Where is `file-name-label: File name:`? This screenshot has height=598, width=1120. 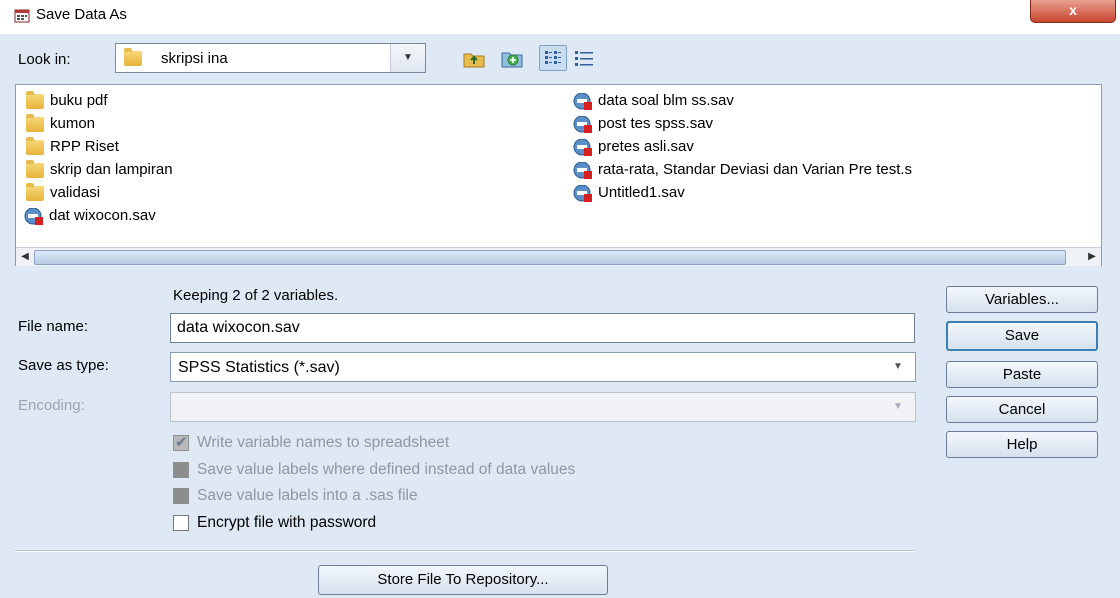 file-name-label: File name: is located at coordinates (53, 326).